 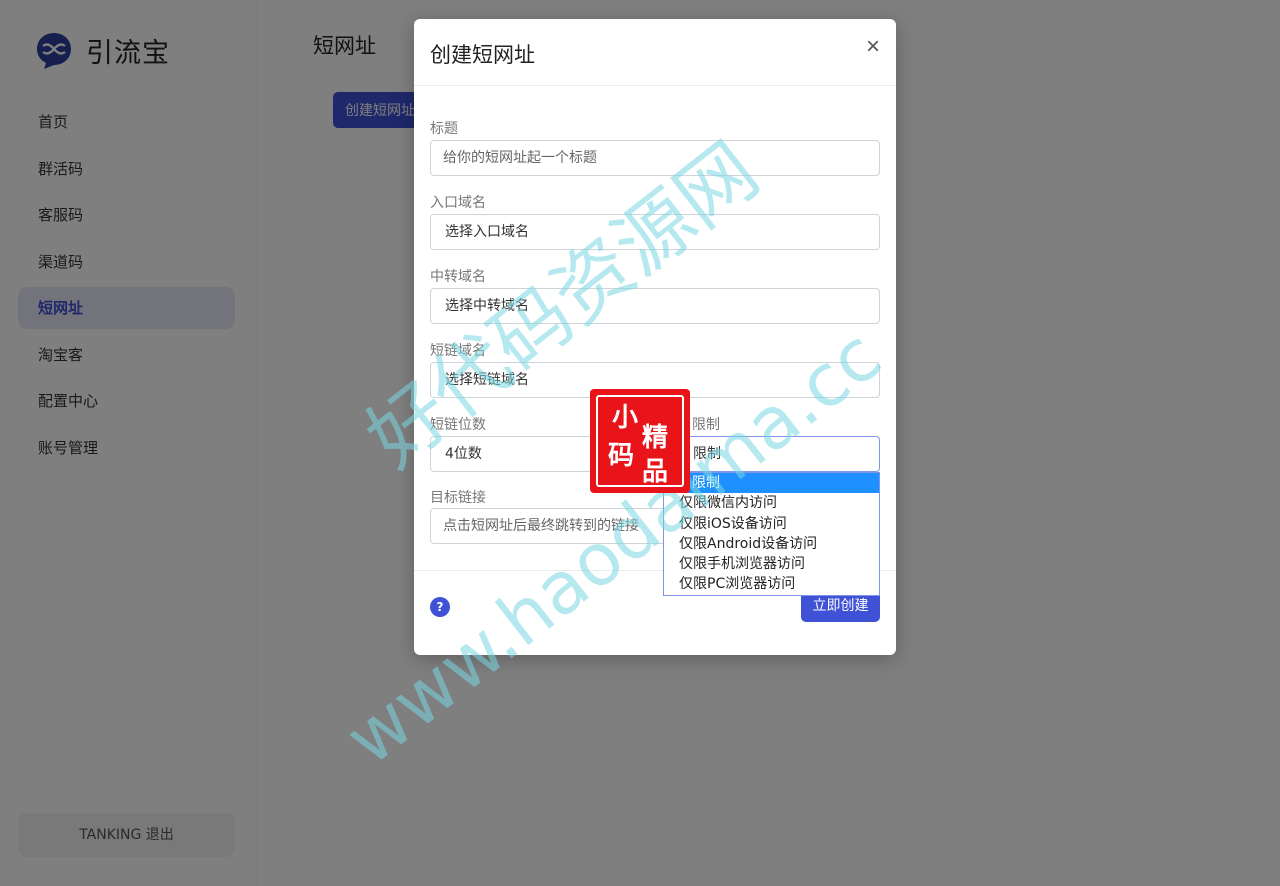 What do you see at coordinates (771, 524) in the screenshot?
I see `dropdown-option-ios-only: 仅限iOS设备访问` at bounding box center [771, 524].